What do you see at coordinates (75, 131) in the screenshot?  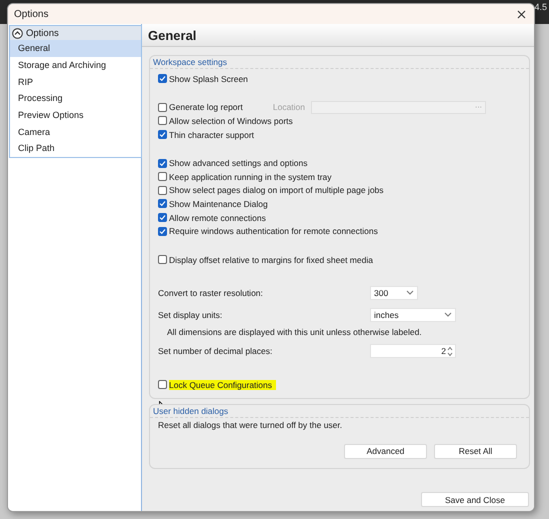 I see `tree-item: Camera` at bounding box center [75, 131].